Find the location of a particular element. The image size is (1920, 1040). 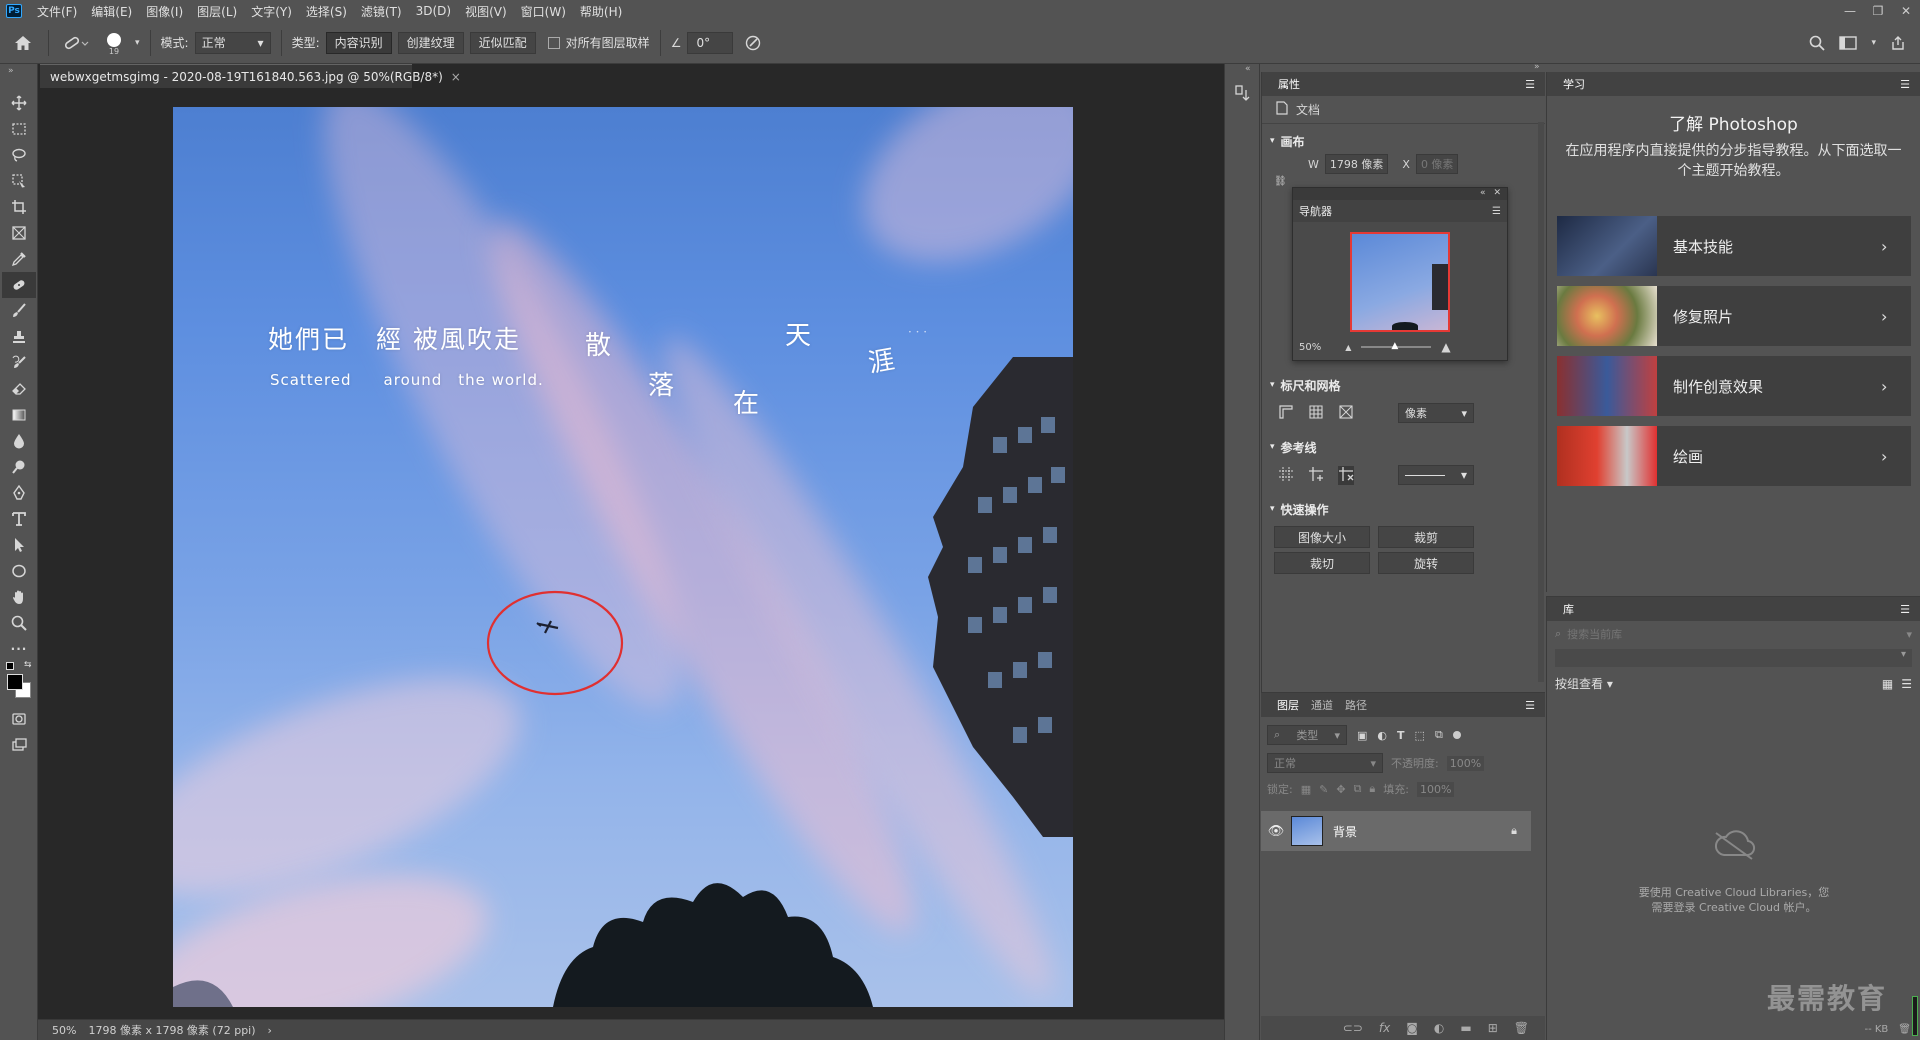

collapse-right-icon: » is located at coordinates (1537, 67).